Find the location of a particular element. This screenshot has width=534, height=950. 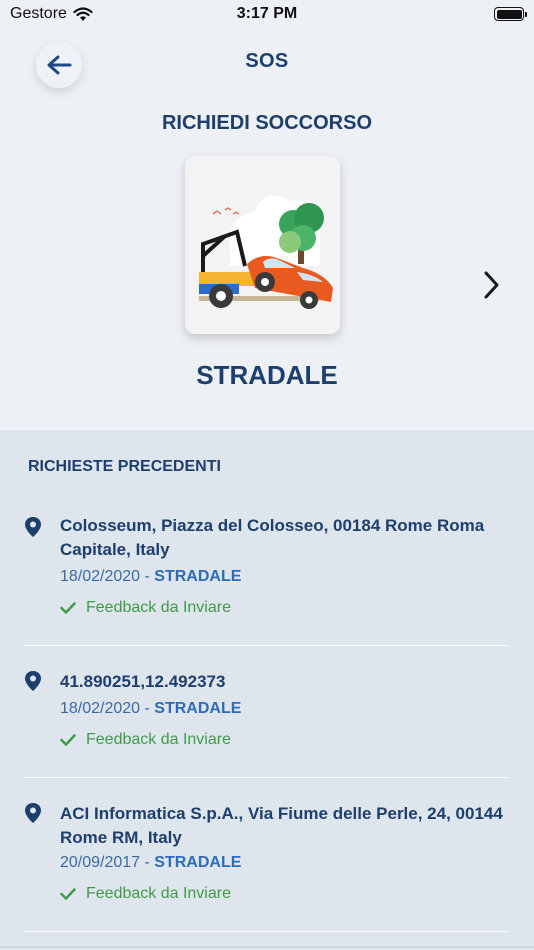

battery-icon is located at coordinates (510, 14).